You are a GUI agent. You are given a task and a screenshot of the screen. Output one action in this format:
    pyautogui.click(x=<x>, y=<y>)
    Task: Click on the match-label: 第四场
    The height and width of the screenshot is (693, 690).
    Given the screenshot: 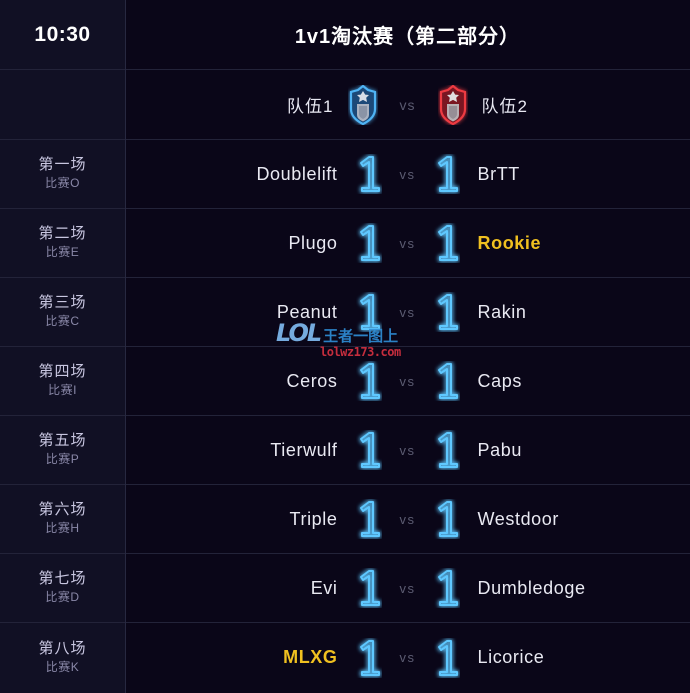 What is the action you would take?
    pyautogui.click(x=62, y=372)
    